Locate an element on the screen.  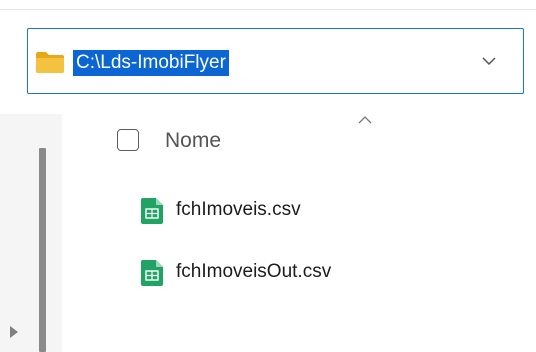
column-header-name: Nome is located at coordinates (193, 141).